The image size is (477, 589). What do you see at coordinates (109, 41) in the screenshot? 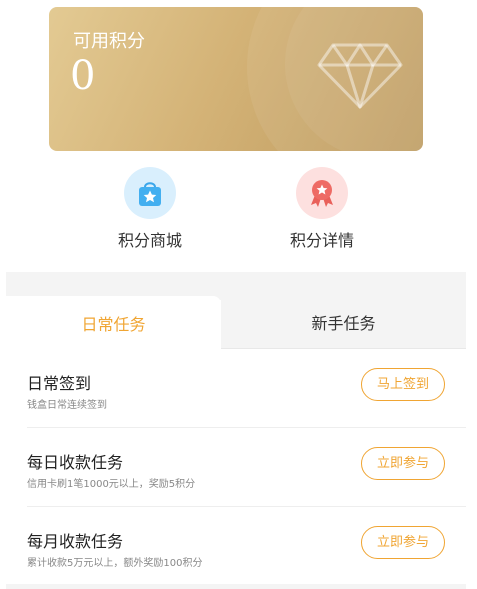
I see `points-label: 可用积分` at bounding box center [109, 41].